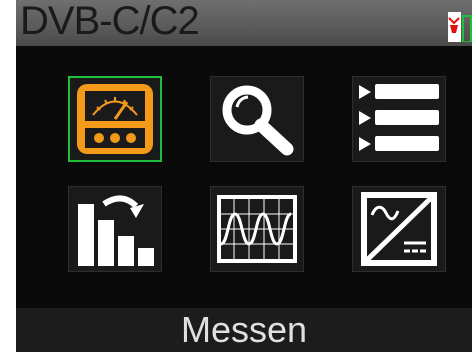 This screenshot has height=352, width=472. I want to click on status-indicators, so click(460, 27).